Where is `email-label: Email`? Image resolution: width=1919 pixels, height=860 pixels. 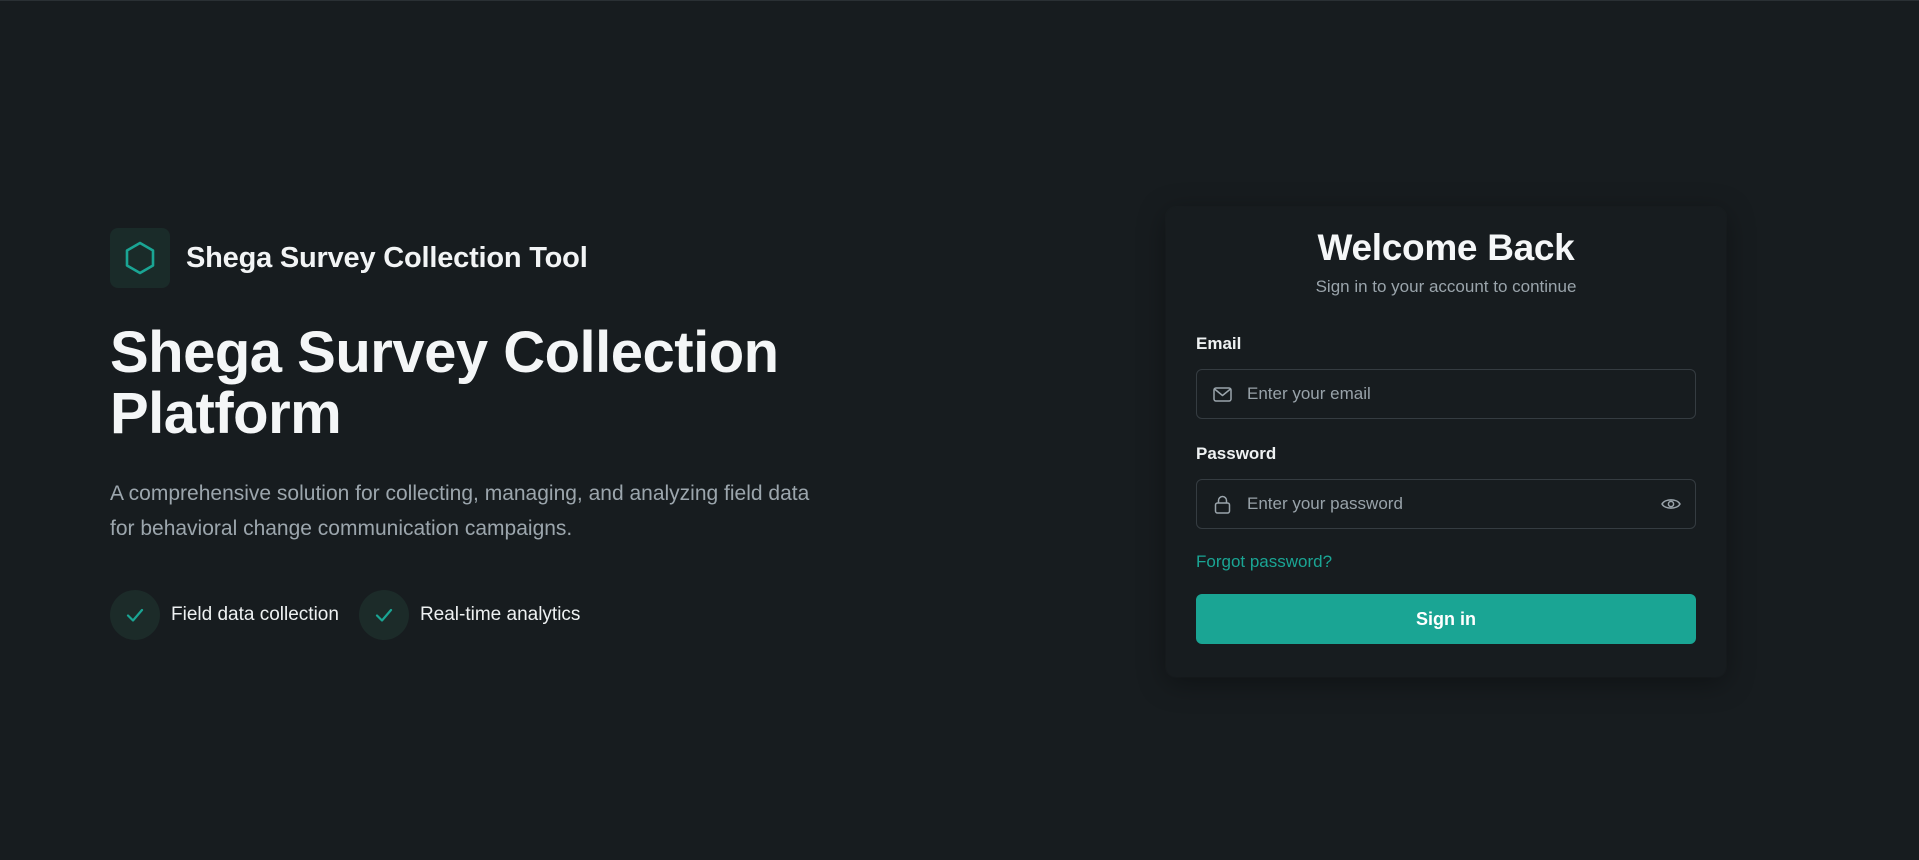
email-label: Email is located at coordinates (1219, 343).